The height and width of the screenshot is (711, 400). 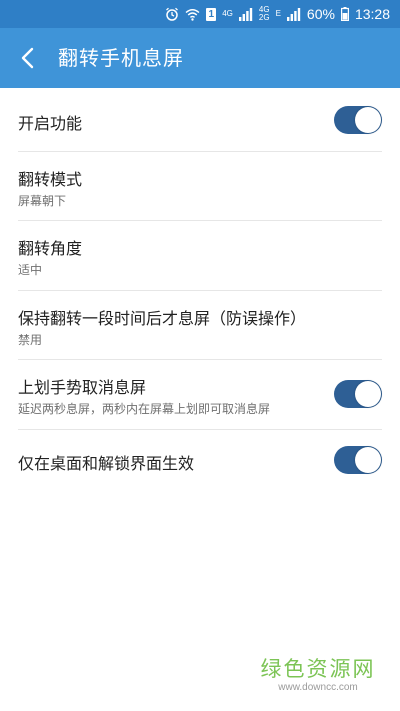 I want to click on watermark-name: 绿色资源网, so click(x=318, y=669).